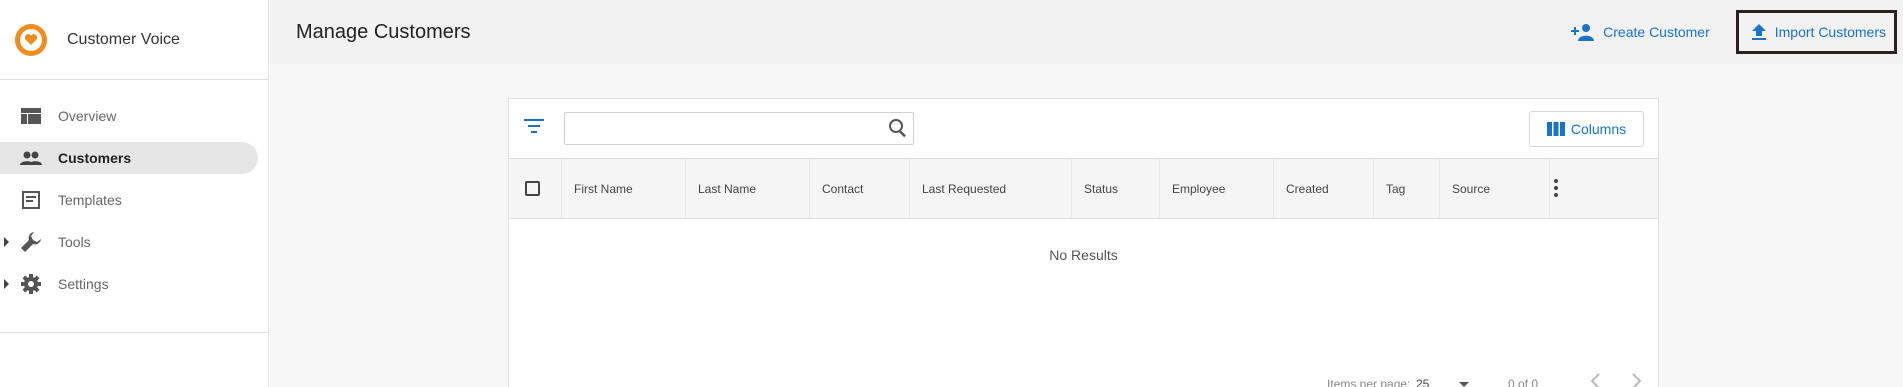 The image size is (1903, 387). What do you see at coordinates (534, 128) in the screenshot?
I see `filter-icon` at bounding box center [534, 128].